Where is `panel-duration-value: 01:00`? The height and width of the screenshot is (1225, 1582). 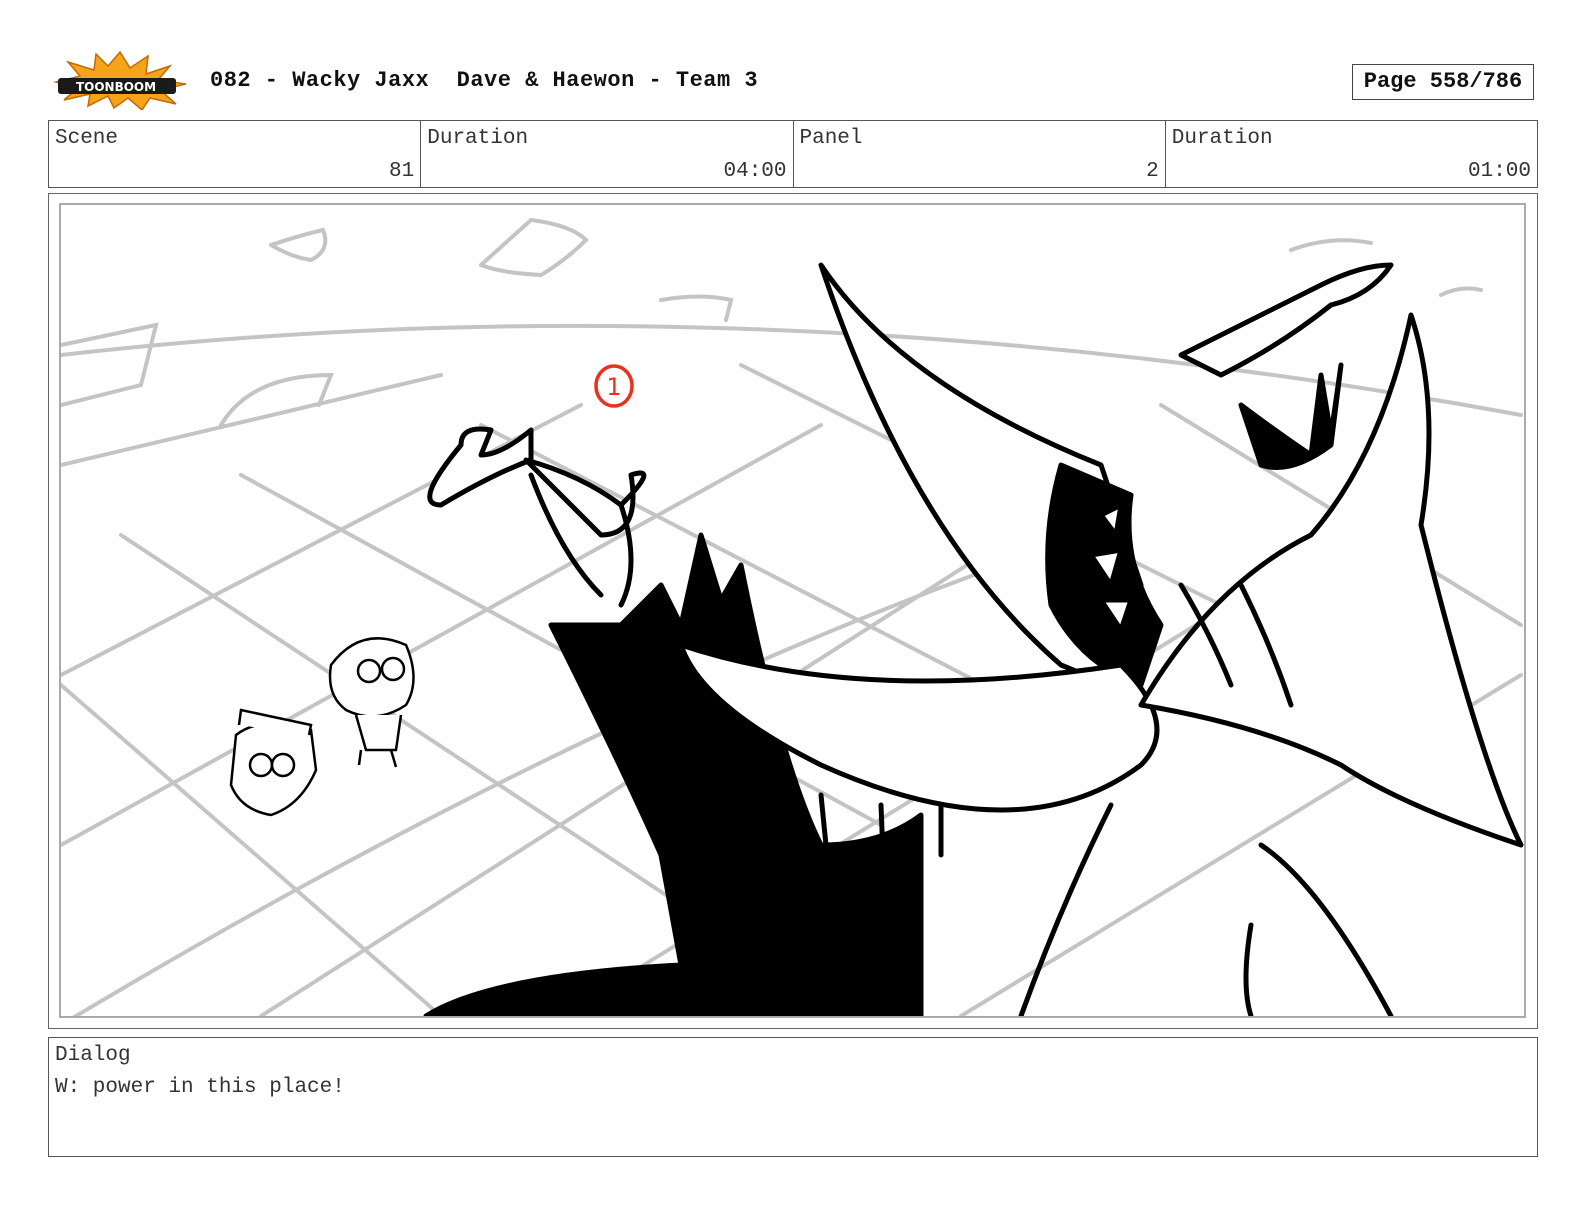
panel-duration-value: 01:00 is located at coordinates (1499, 171).